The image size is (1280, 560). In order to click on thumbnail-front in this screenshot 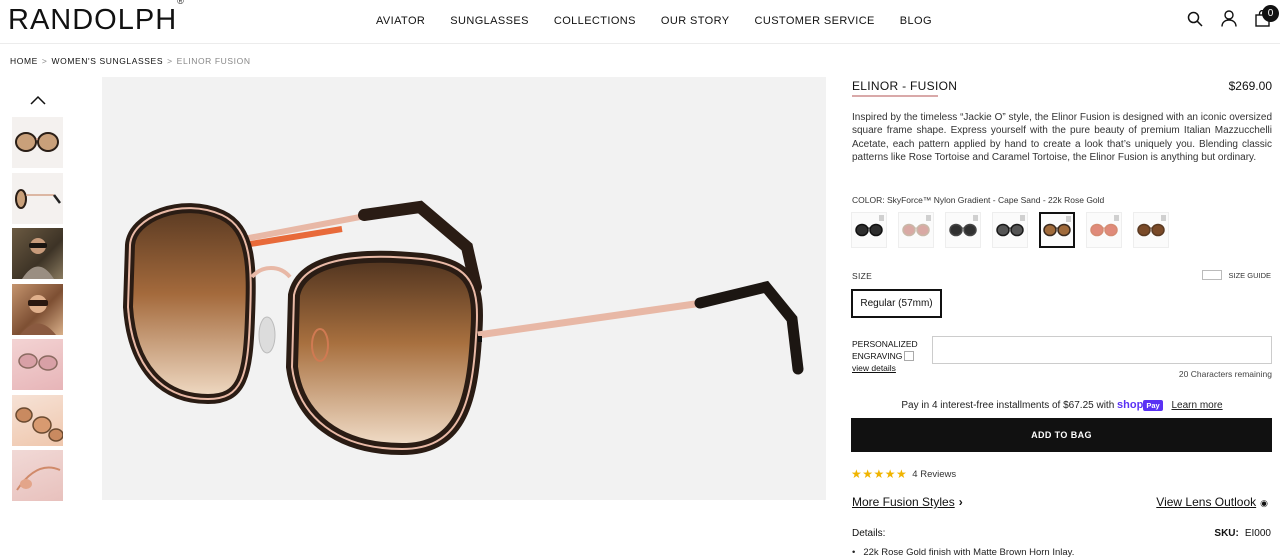, I will do `click(37, 142)`.